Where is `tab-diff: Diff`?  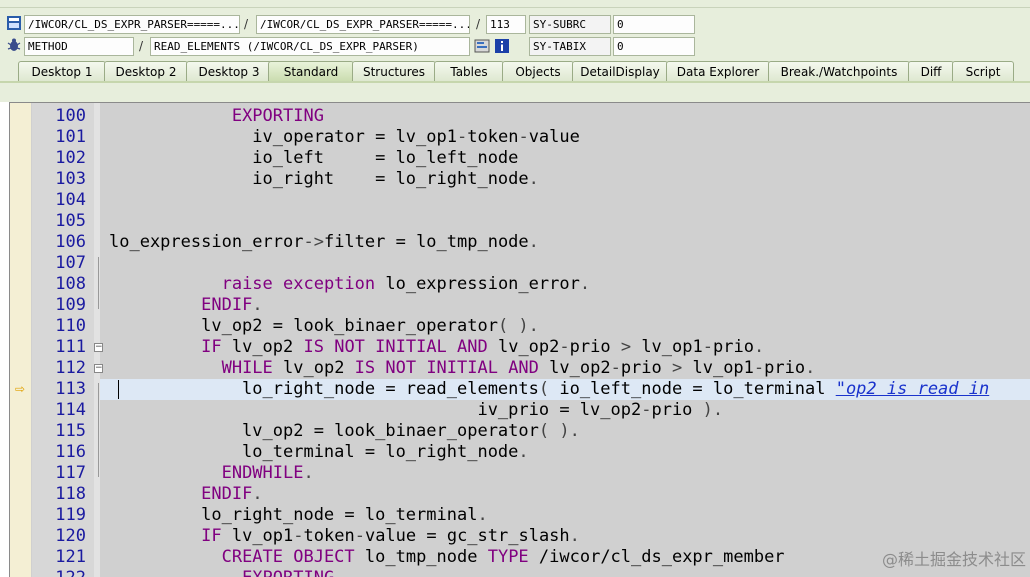
tab-diff: Diff is located at coordinates (931, 71).